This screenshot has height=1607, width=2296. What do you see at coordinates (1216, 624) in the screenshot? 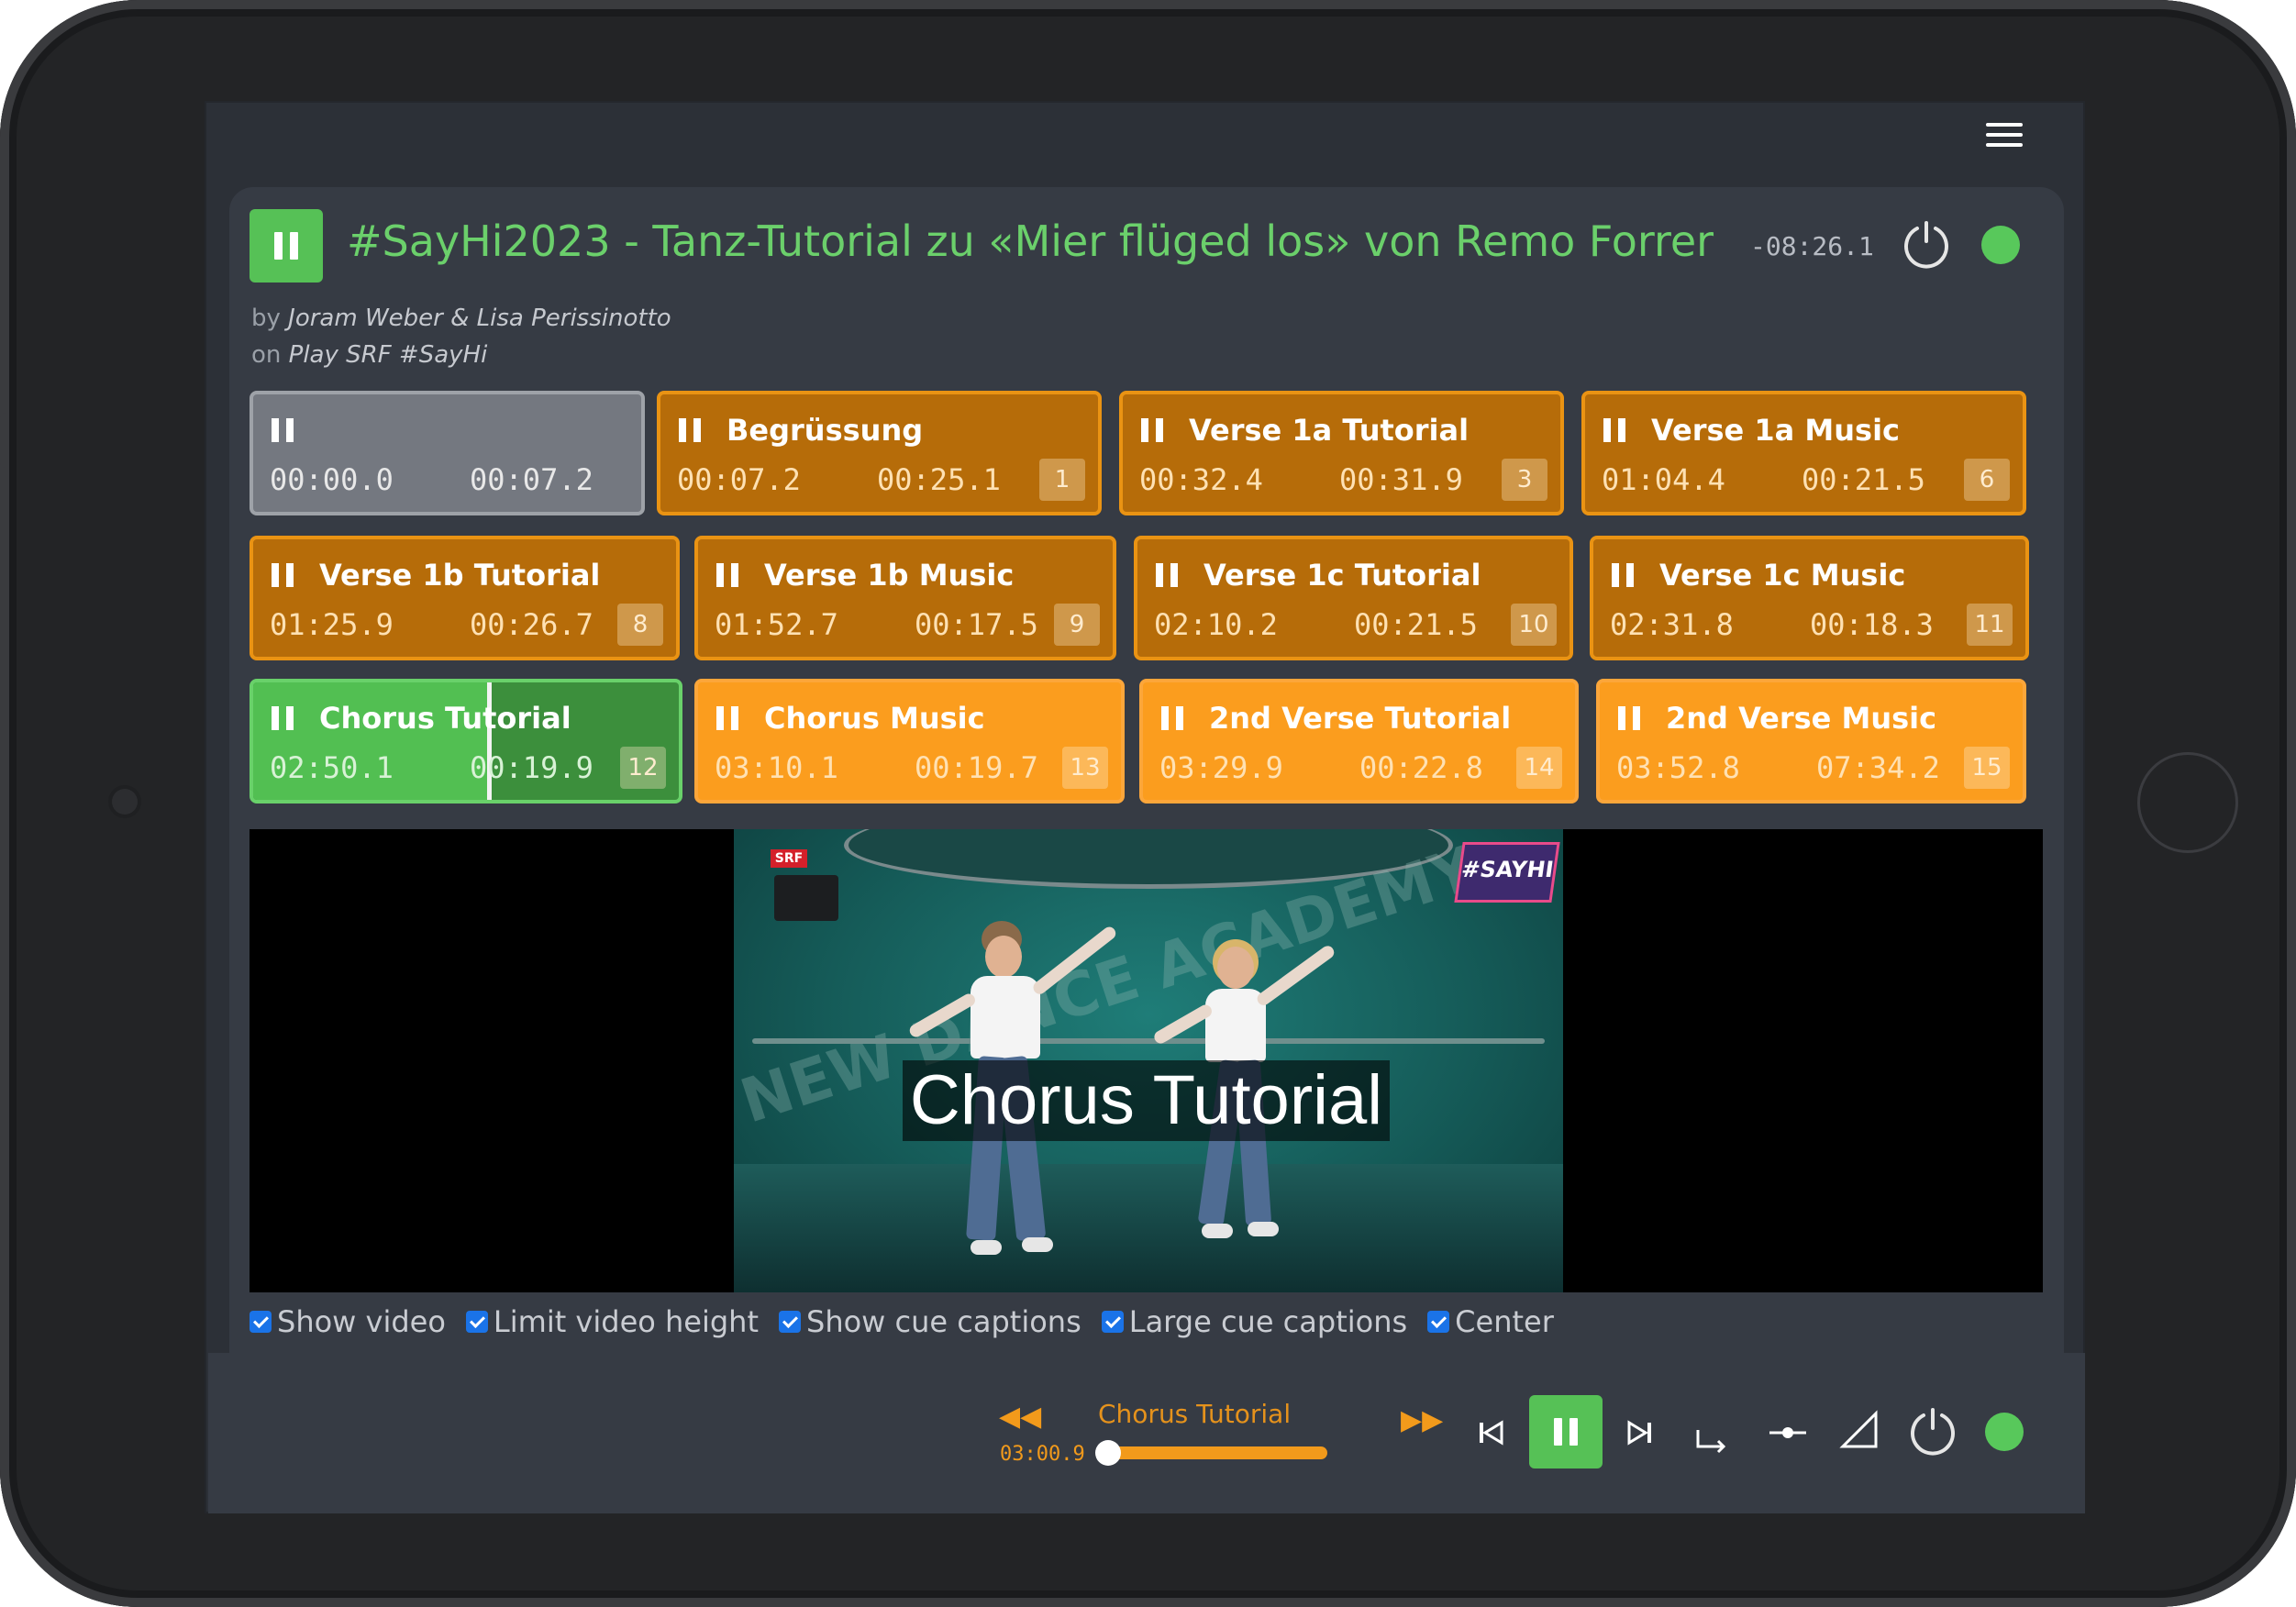
I see `cue-start-time: 02:10.2` at bounding box center [1216, 624].